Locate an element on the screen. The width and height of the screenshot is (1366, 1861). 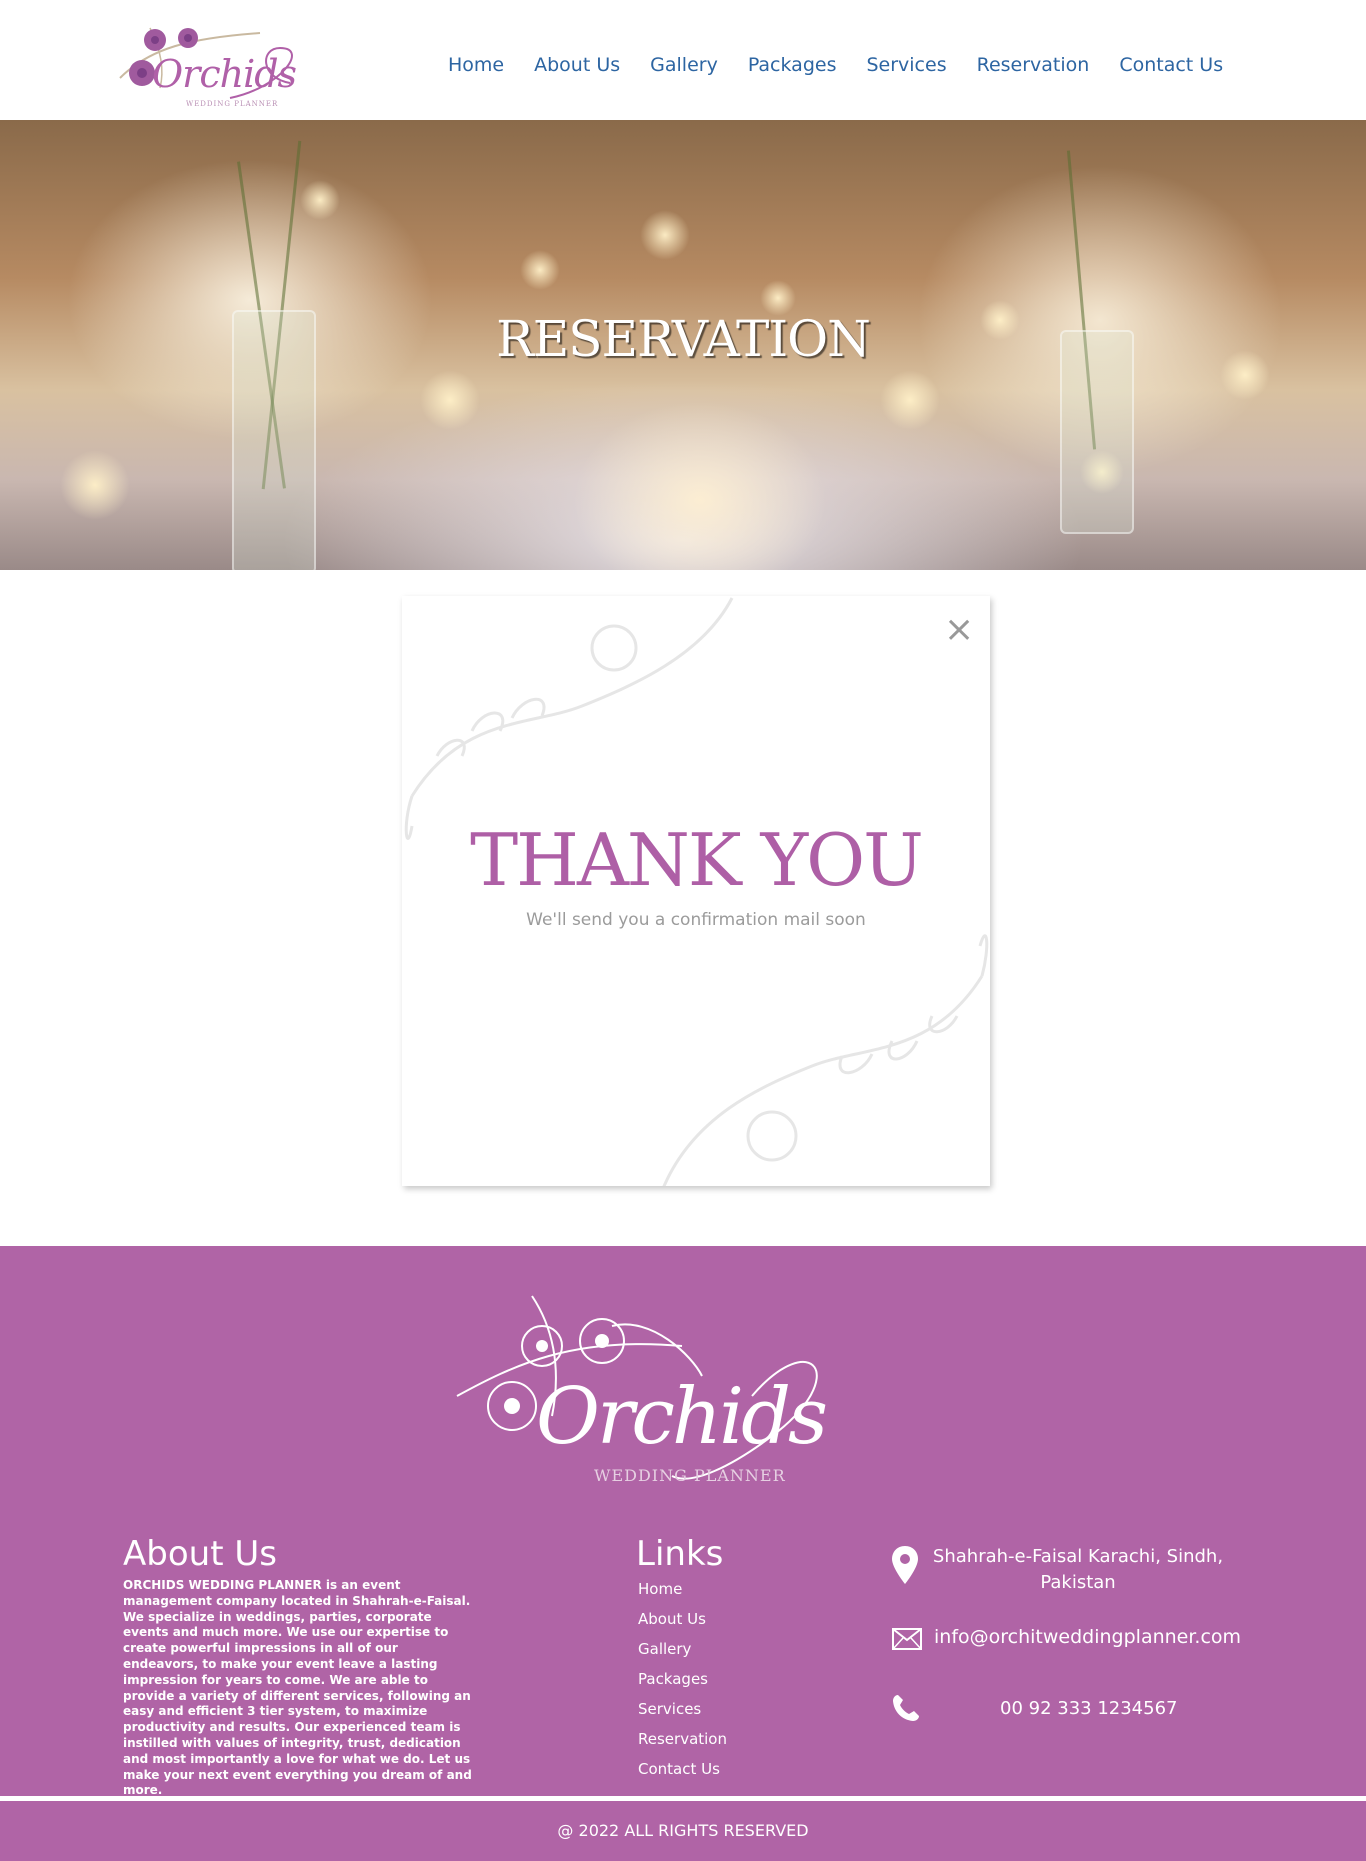
copyright-bar: @ 2022 ALL RIGHTS RESERVED is located at coordinates (683, 1831).